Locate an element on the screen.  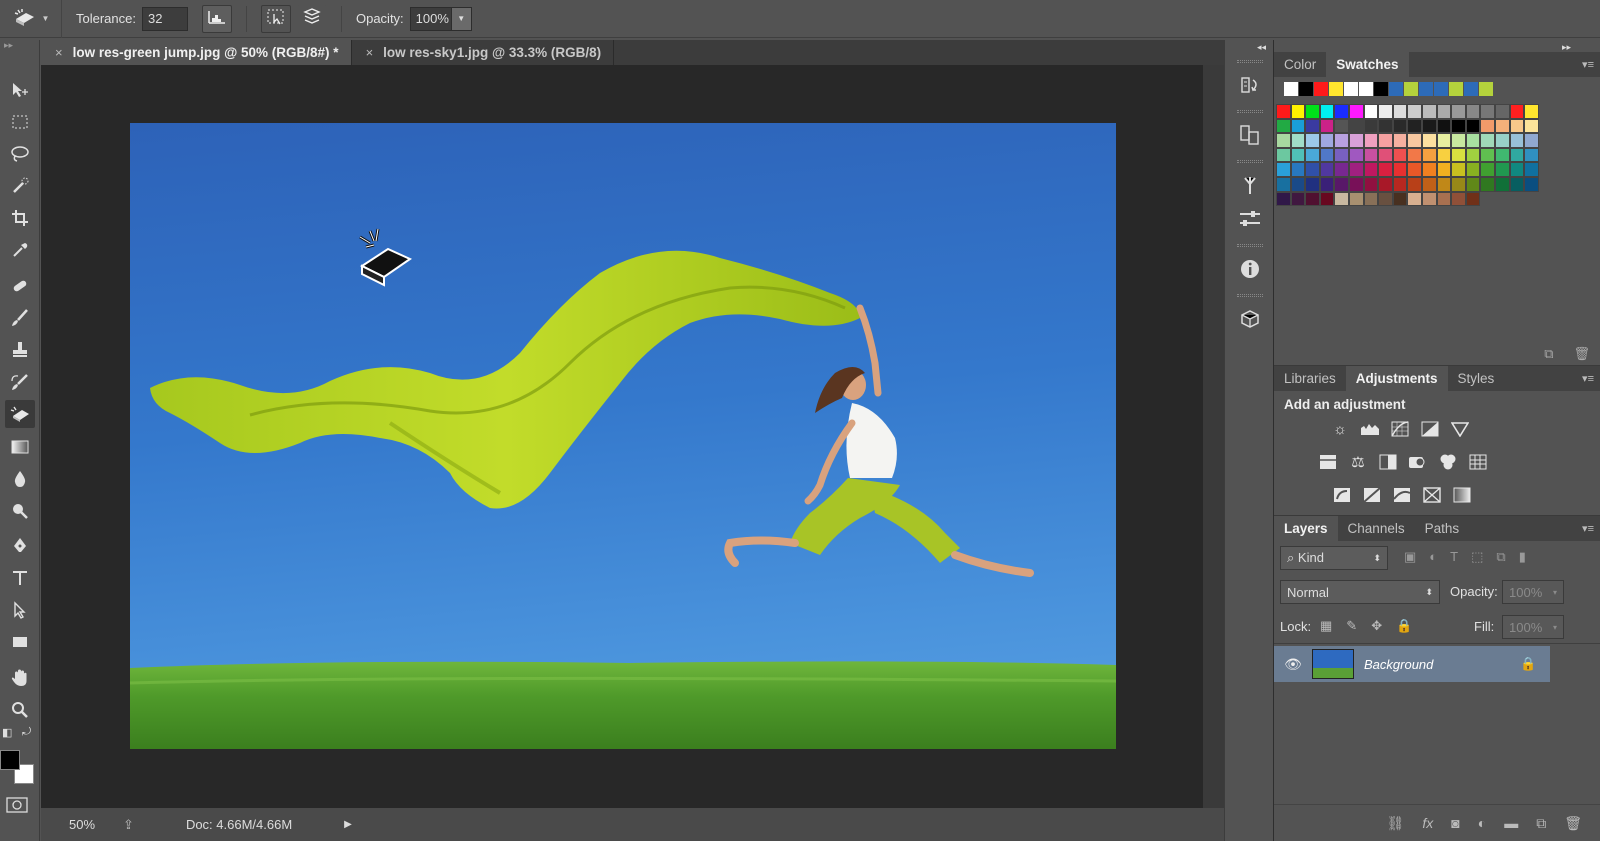
gradient-icon is located at coordinates (20, 447).